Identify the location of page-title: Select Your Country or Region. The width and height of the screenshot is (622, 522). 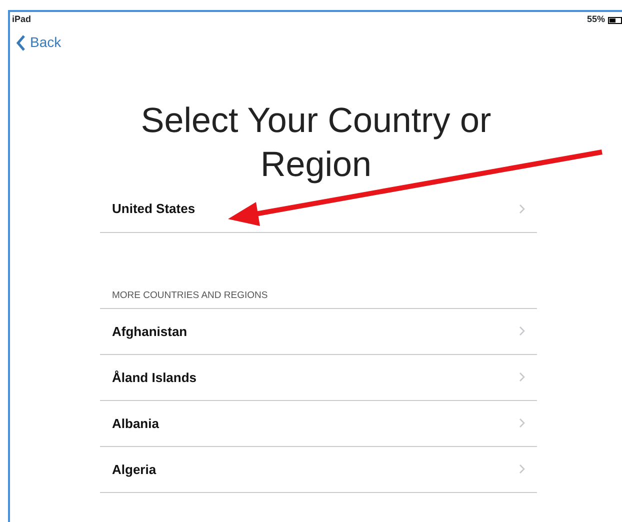
(316, 143).